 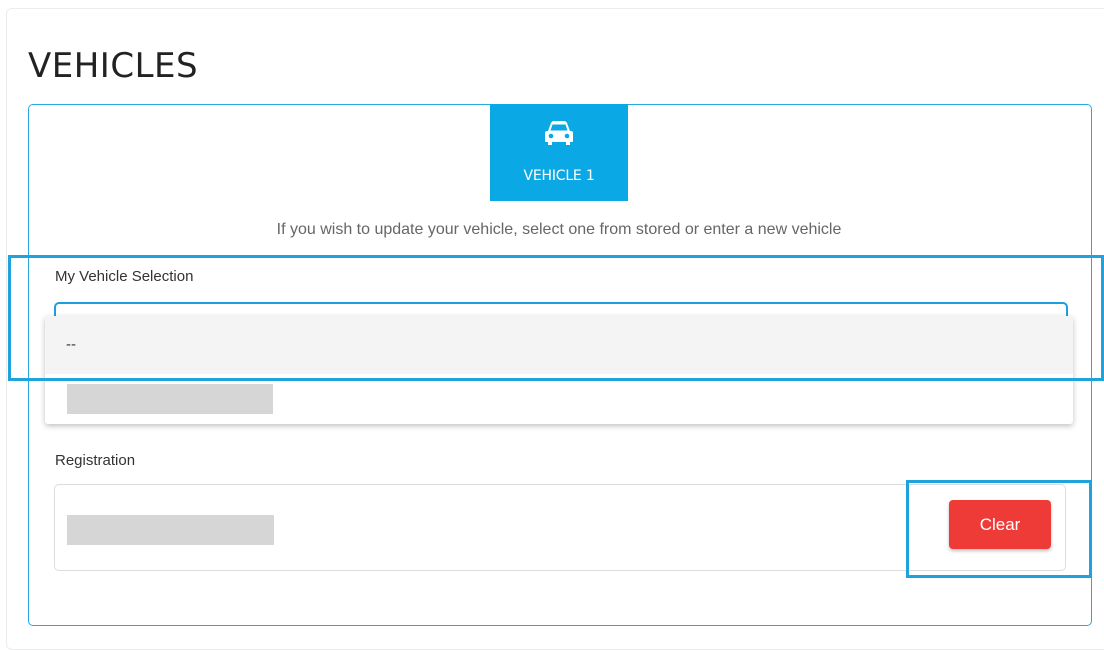 What do you see at coordinates (559, 152) in the screenshot?
I see `vehicle-tab: VEHICLE 1` at bounding box center [559, 152].